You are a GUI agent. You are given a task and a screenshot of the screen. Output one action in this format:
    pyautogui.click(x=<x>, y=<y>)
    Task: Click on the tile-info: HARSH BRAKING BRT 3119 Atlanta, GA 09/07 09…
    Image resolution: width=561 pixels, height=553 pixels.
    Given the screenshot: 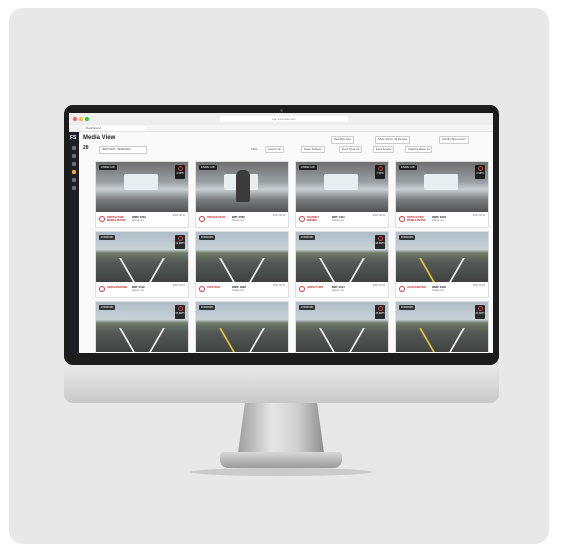 What is the action you would take?
    pyautogui.click(x=142, y=289)
    